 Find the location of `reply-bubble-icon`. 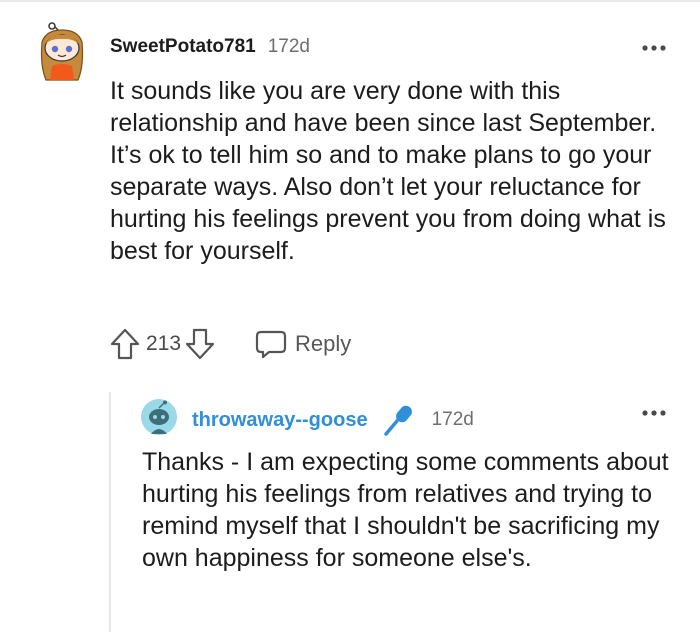

reply-bubble-icon is located at coordinates (271, 344).